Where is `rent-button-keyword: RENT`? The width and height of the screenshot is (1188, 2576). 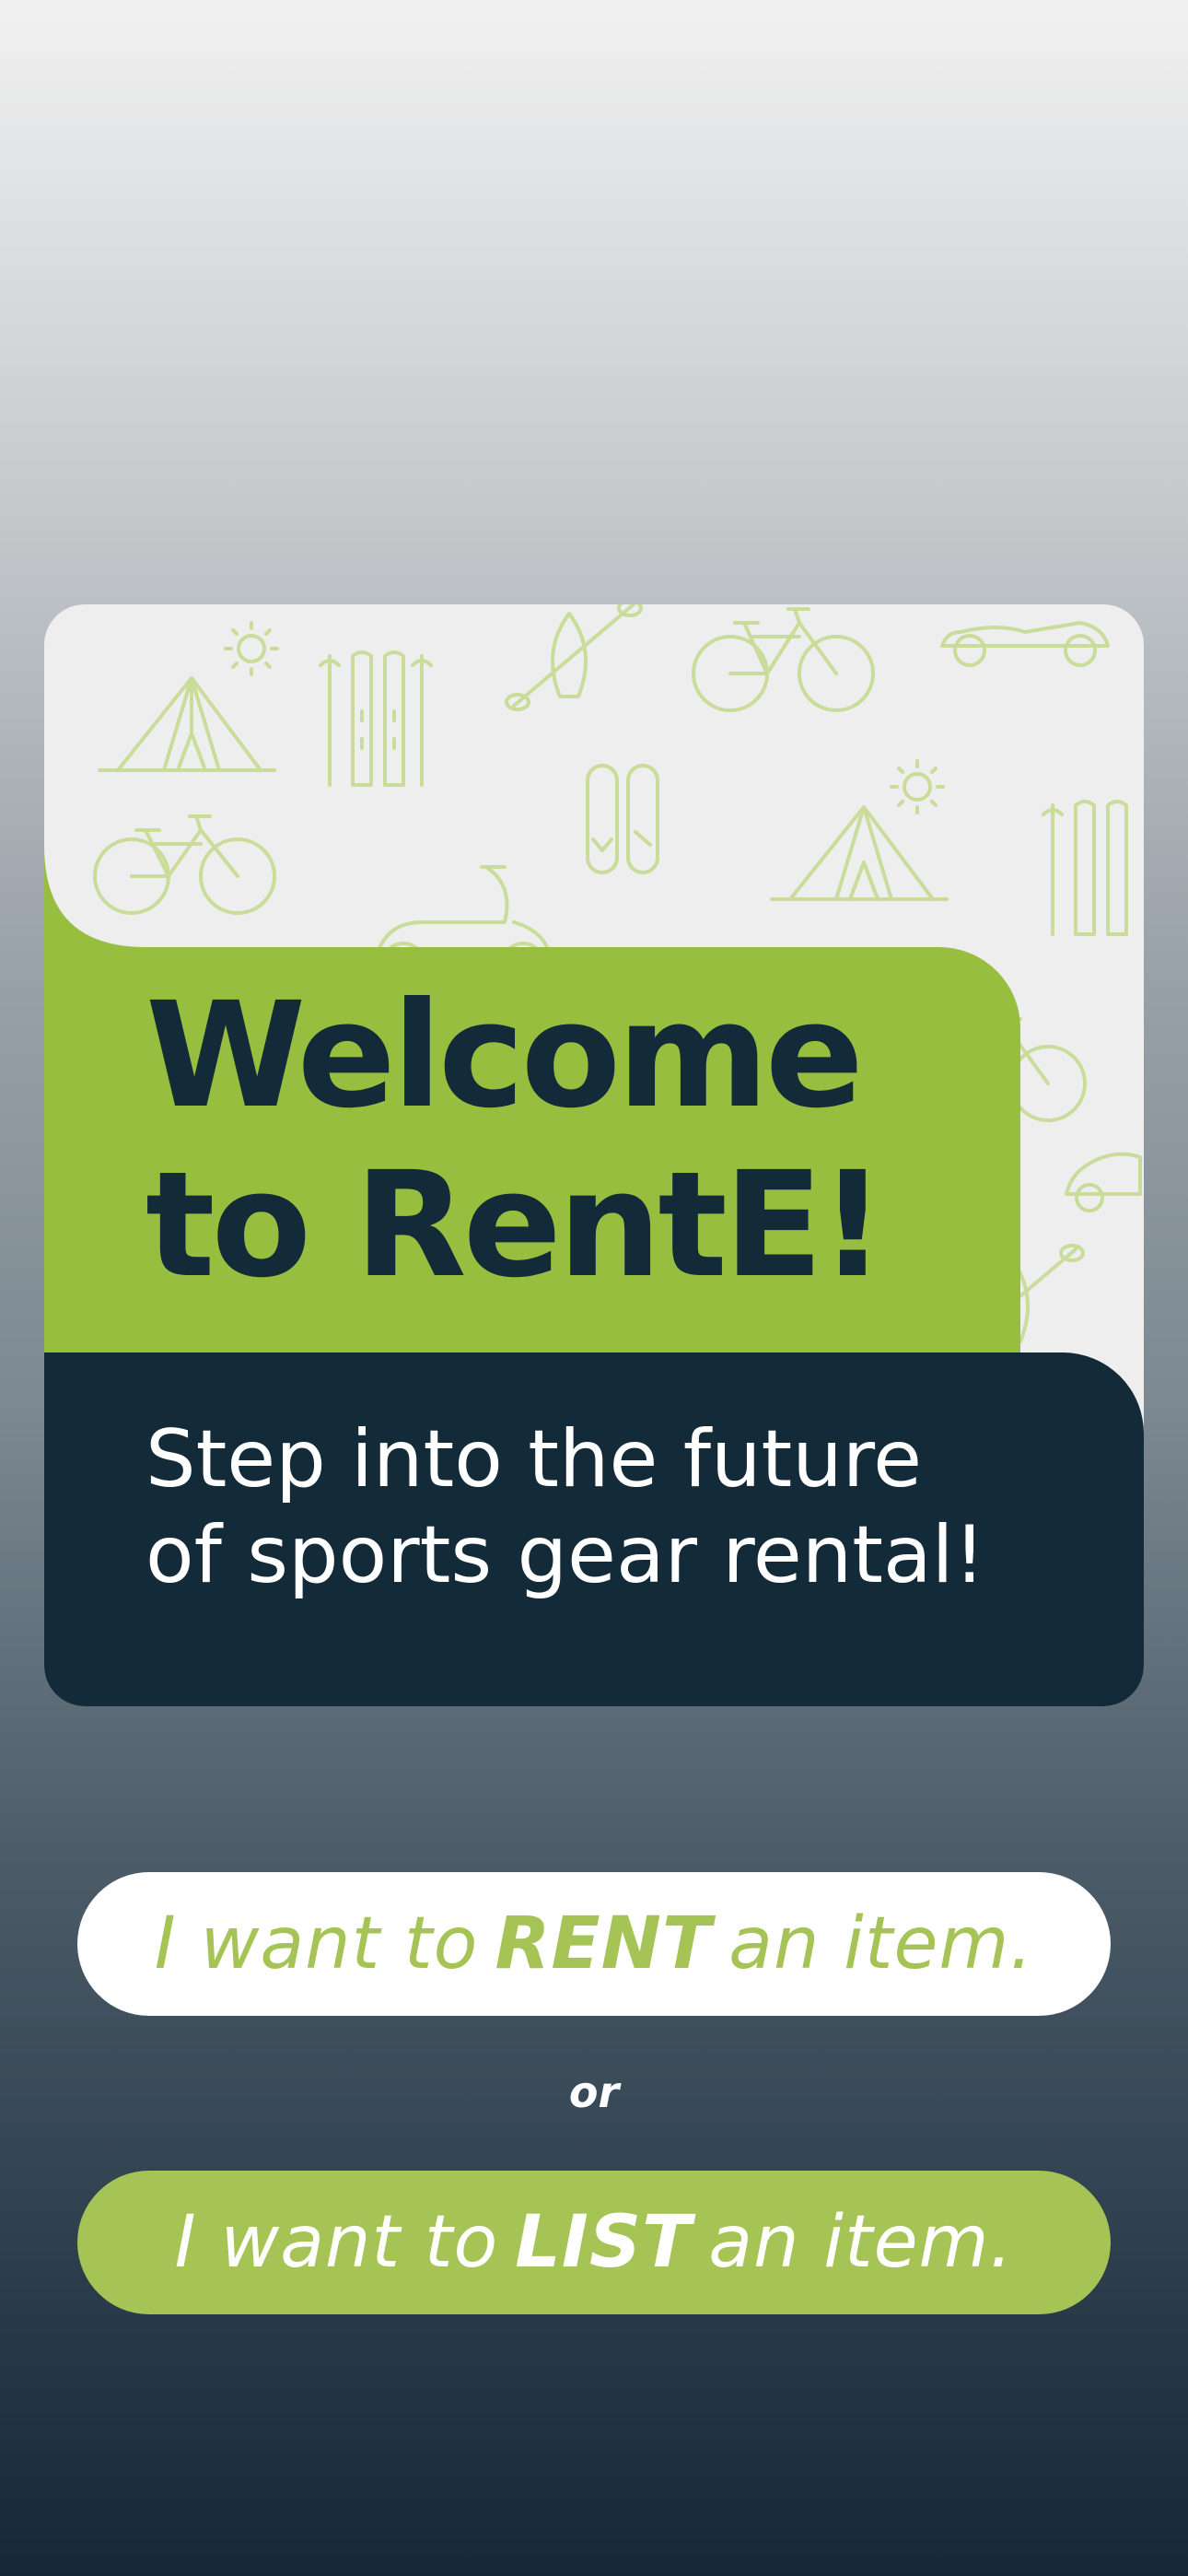 rent-button-keyword: RENT is located at coordinates (604, 1944).